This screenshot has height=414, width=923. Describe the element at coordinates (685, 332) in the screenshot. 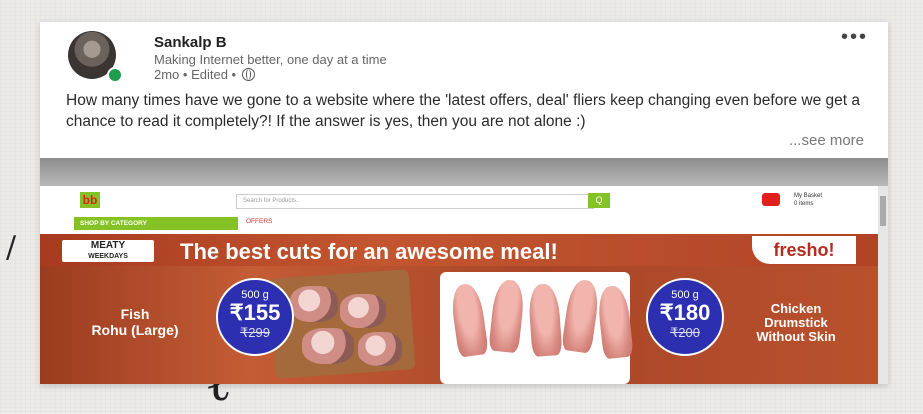

I see `chicken-old-price: ₹200` at that location.